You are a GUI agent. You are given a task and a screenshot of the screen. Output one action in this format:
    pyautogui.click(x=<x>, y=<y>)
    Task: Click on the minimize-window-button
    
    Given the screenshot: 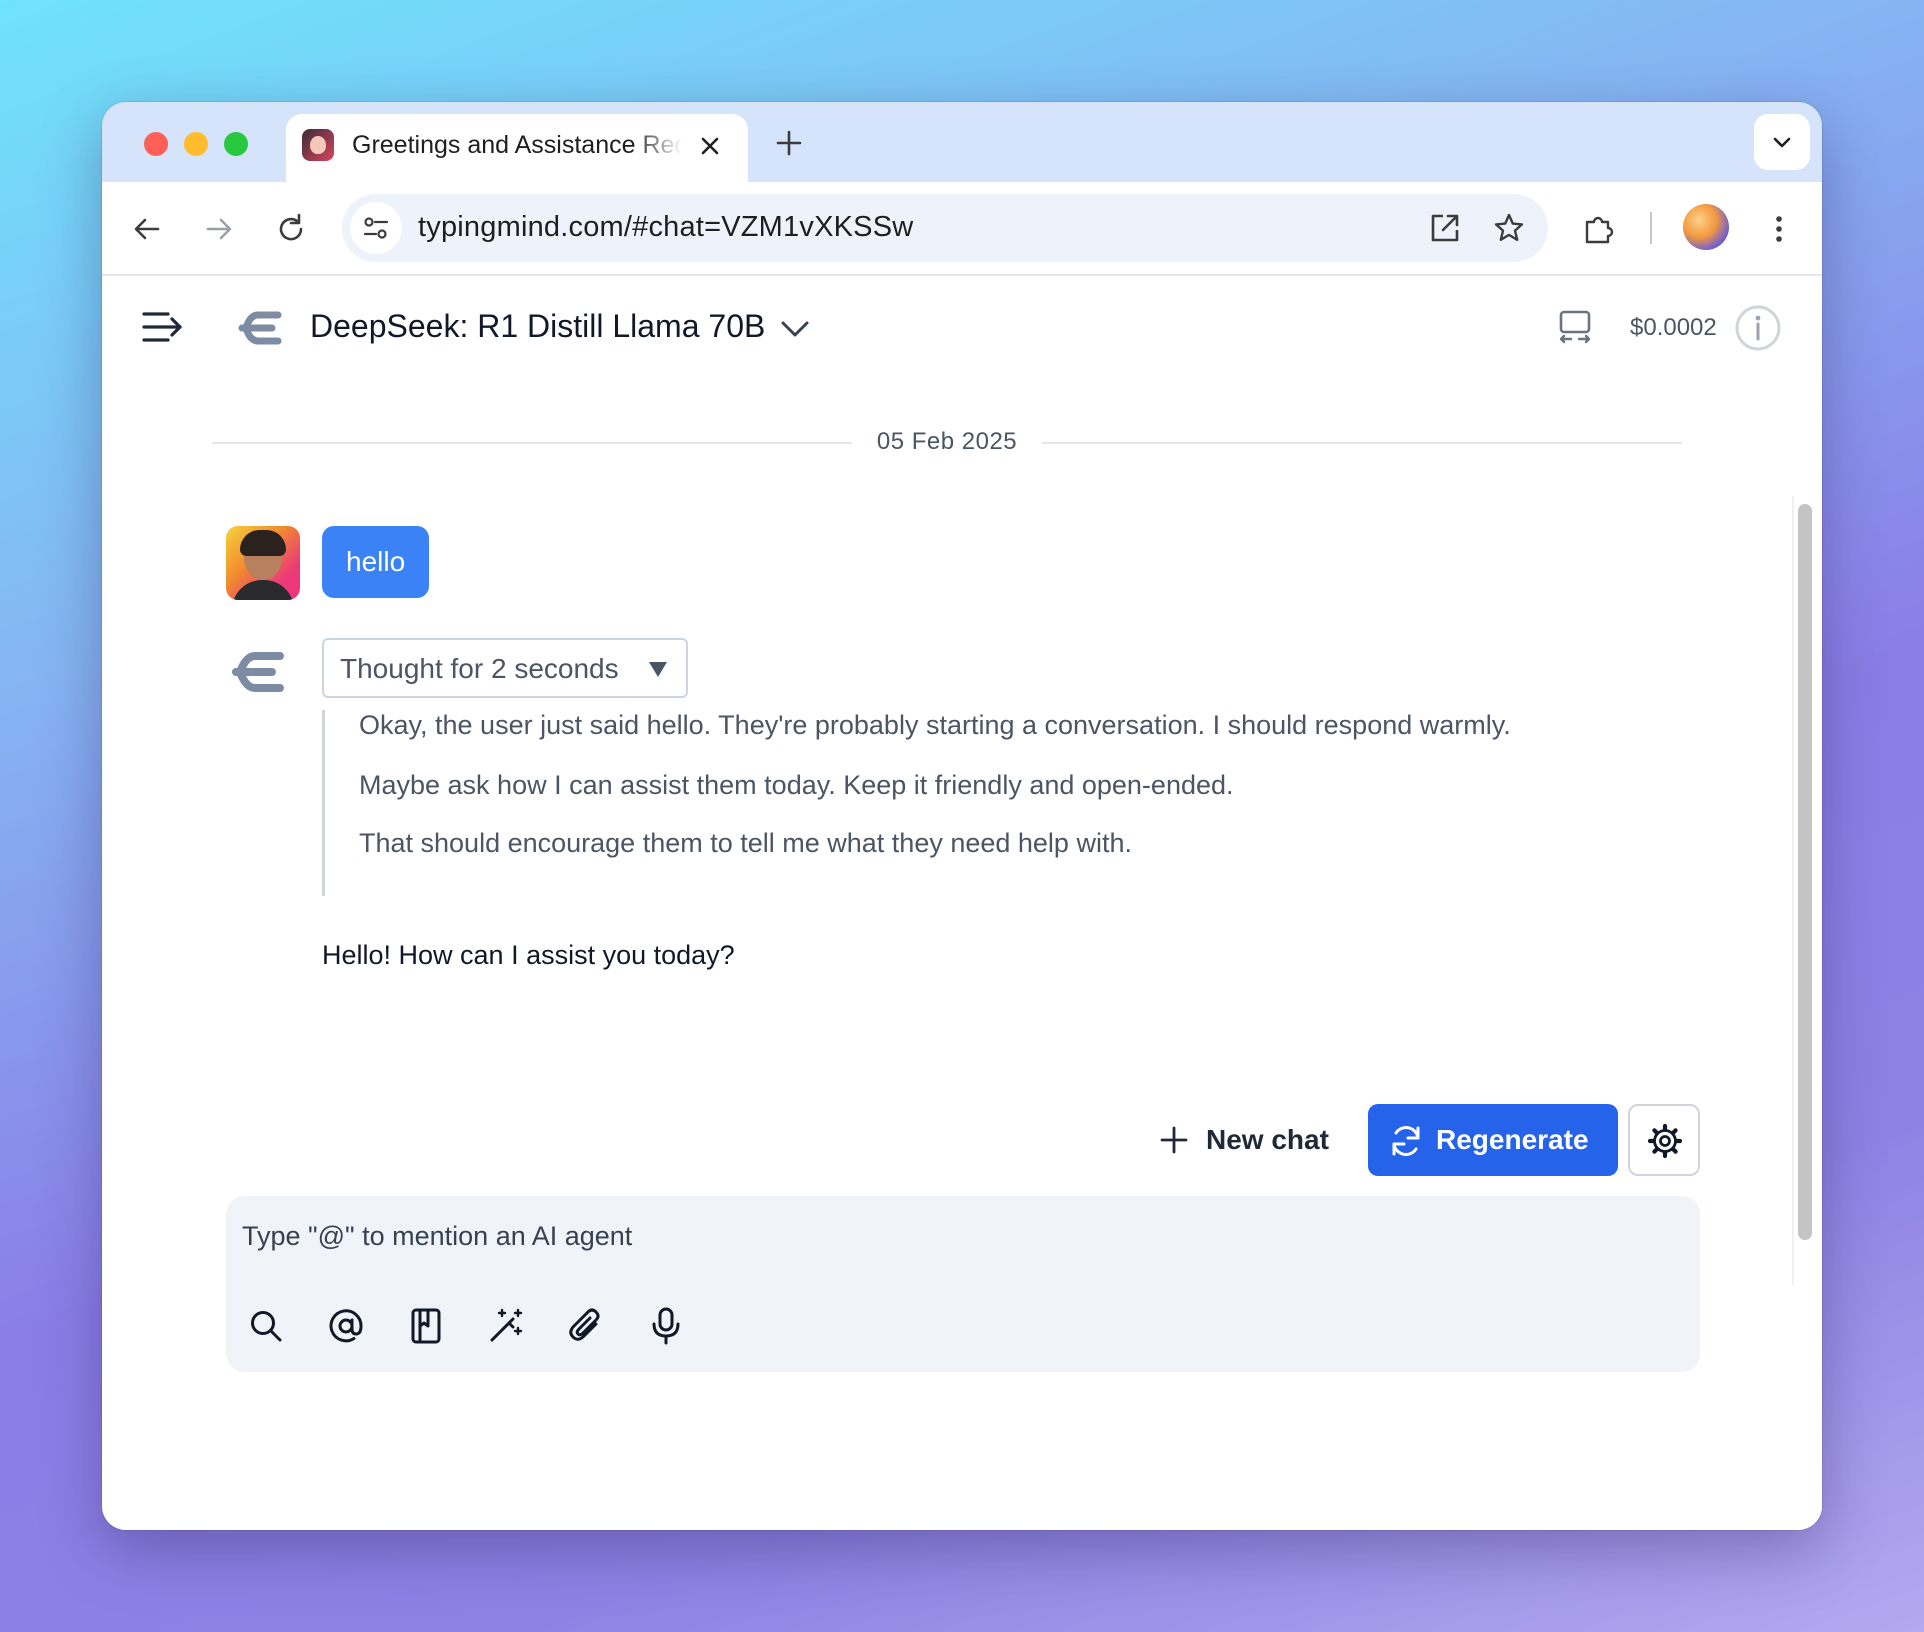 What is the action you would take?
    pyautogui.click(x=196, y=144)
    